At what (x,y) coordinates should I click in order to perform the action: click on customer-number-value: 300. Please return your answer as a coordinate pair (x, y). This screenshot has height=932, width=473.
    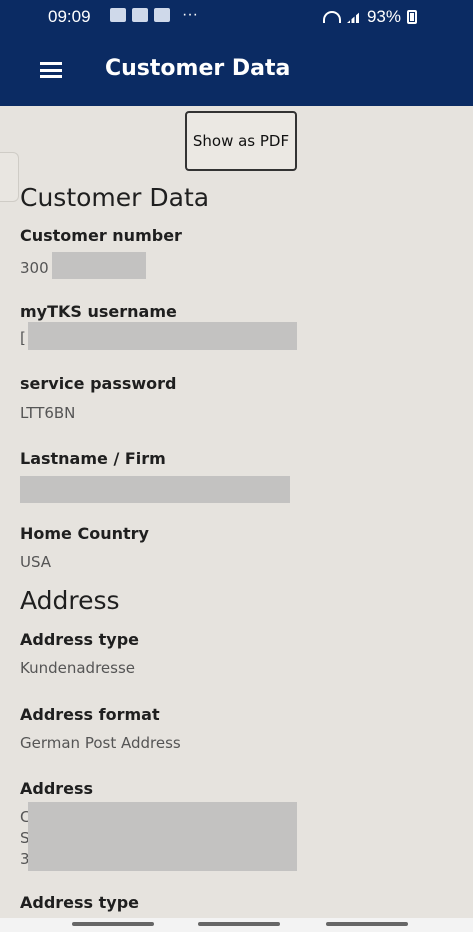
    Looking at the image, I should click on (34, 268).